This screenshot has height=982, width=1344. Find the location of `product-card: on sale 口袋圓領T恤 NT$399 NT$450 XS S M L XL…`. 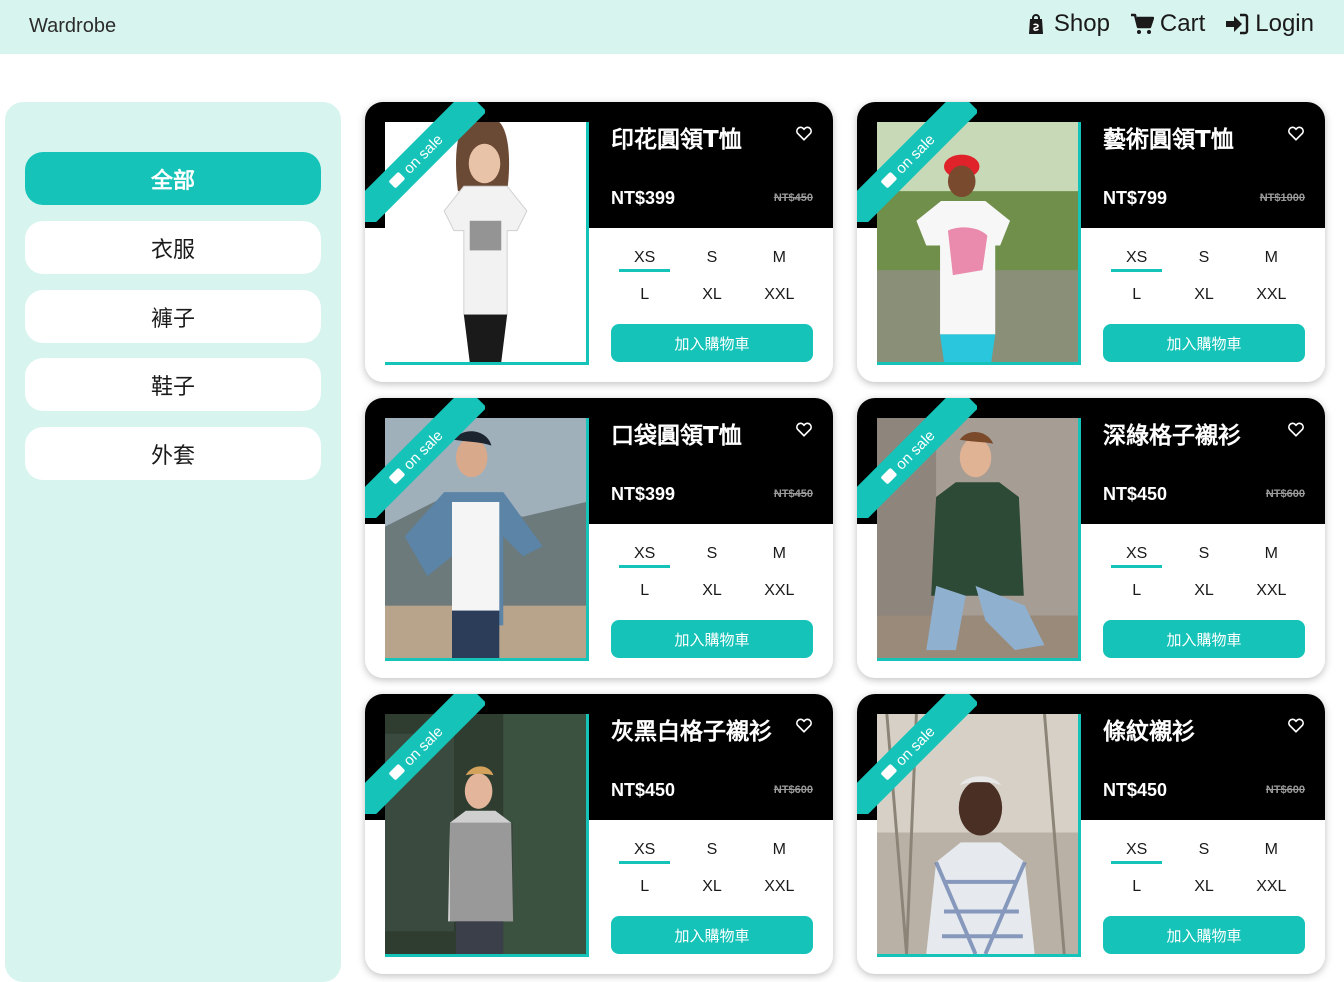

product-card: on sale 口袋圓領T恤 NT$399 NT$450 XS S M L XL… is located at coordinates (599, 538).